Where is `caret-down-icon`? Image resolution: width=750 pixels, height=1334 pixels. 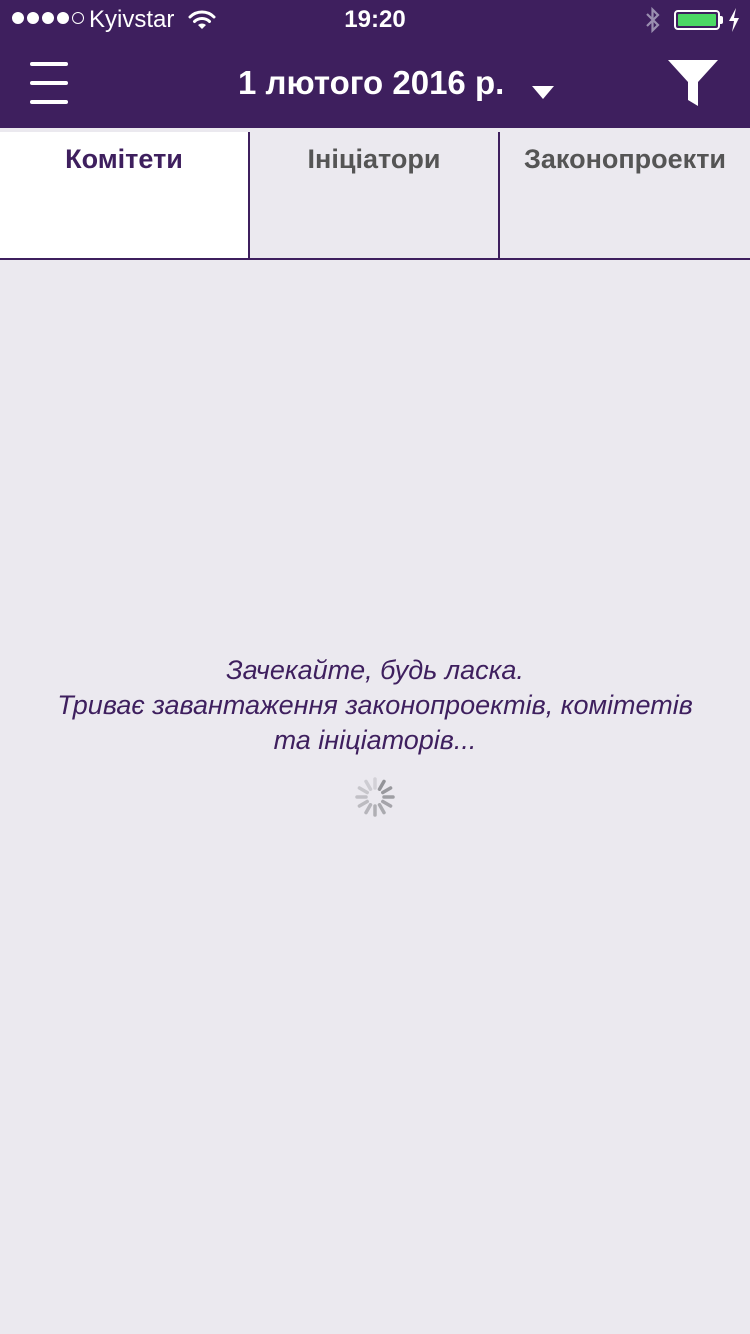 caret-down-icon is located at coordinates (543, 93).